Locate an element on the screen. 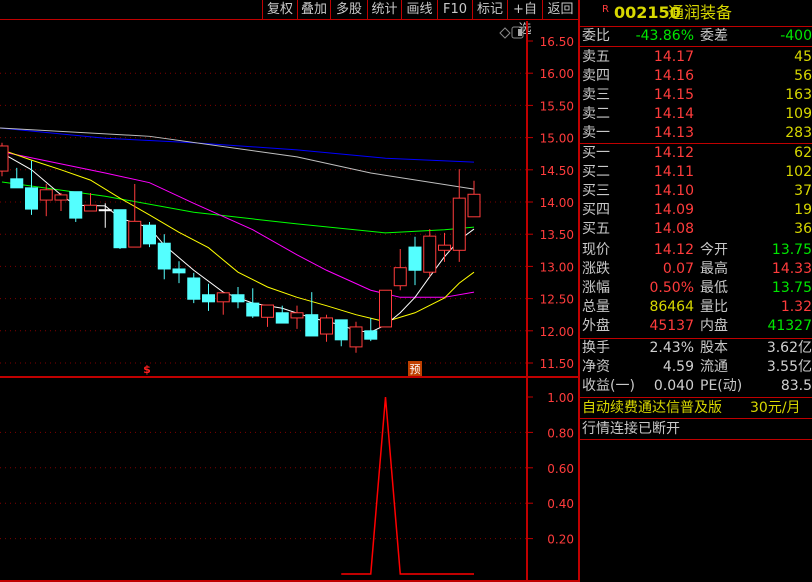  quote-value: 0.50% is located at coordinates (671, 288).